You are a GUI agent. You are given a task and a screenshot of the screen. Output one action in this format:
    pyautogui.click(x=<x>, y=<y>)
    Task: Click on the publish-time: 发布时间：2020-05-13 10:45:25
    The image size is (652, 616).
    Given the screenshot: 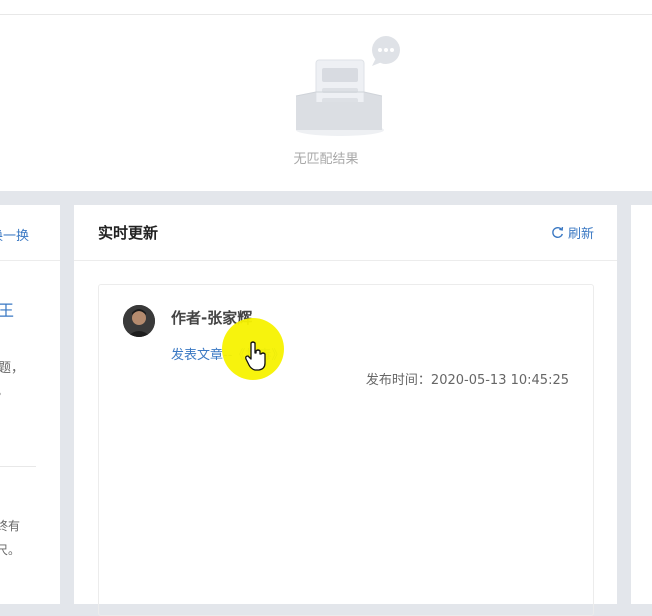 What is the action you would take?
    pyautogui.click(x=467, y=378)
    